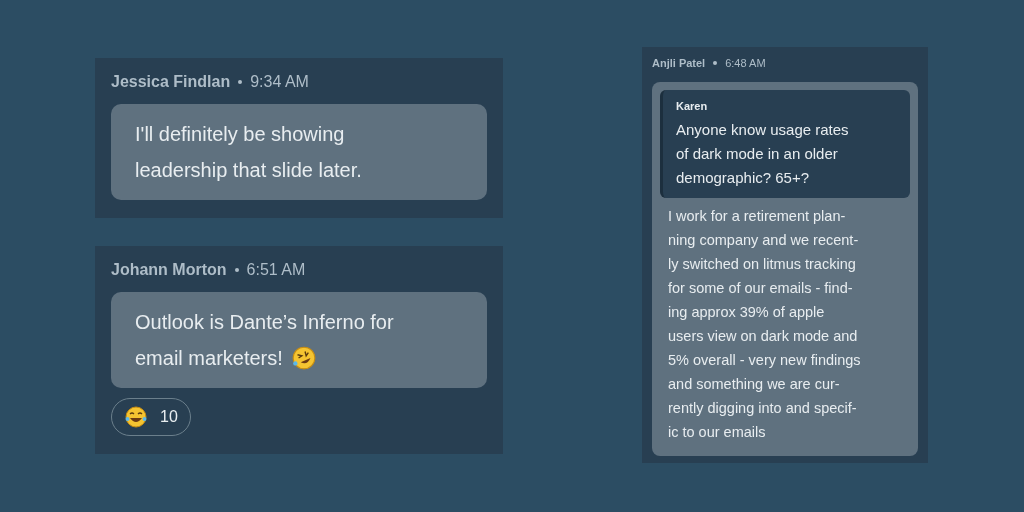  What do you see at coordinates (757, 216) in the screenshot?
I see `message-text: I work for a retirement plan-` at bounding box center [757, 216].